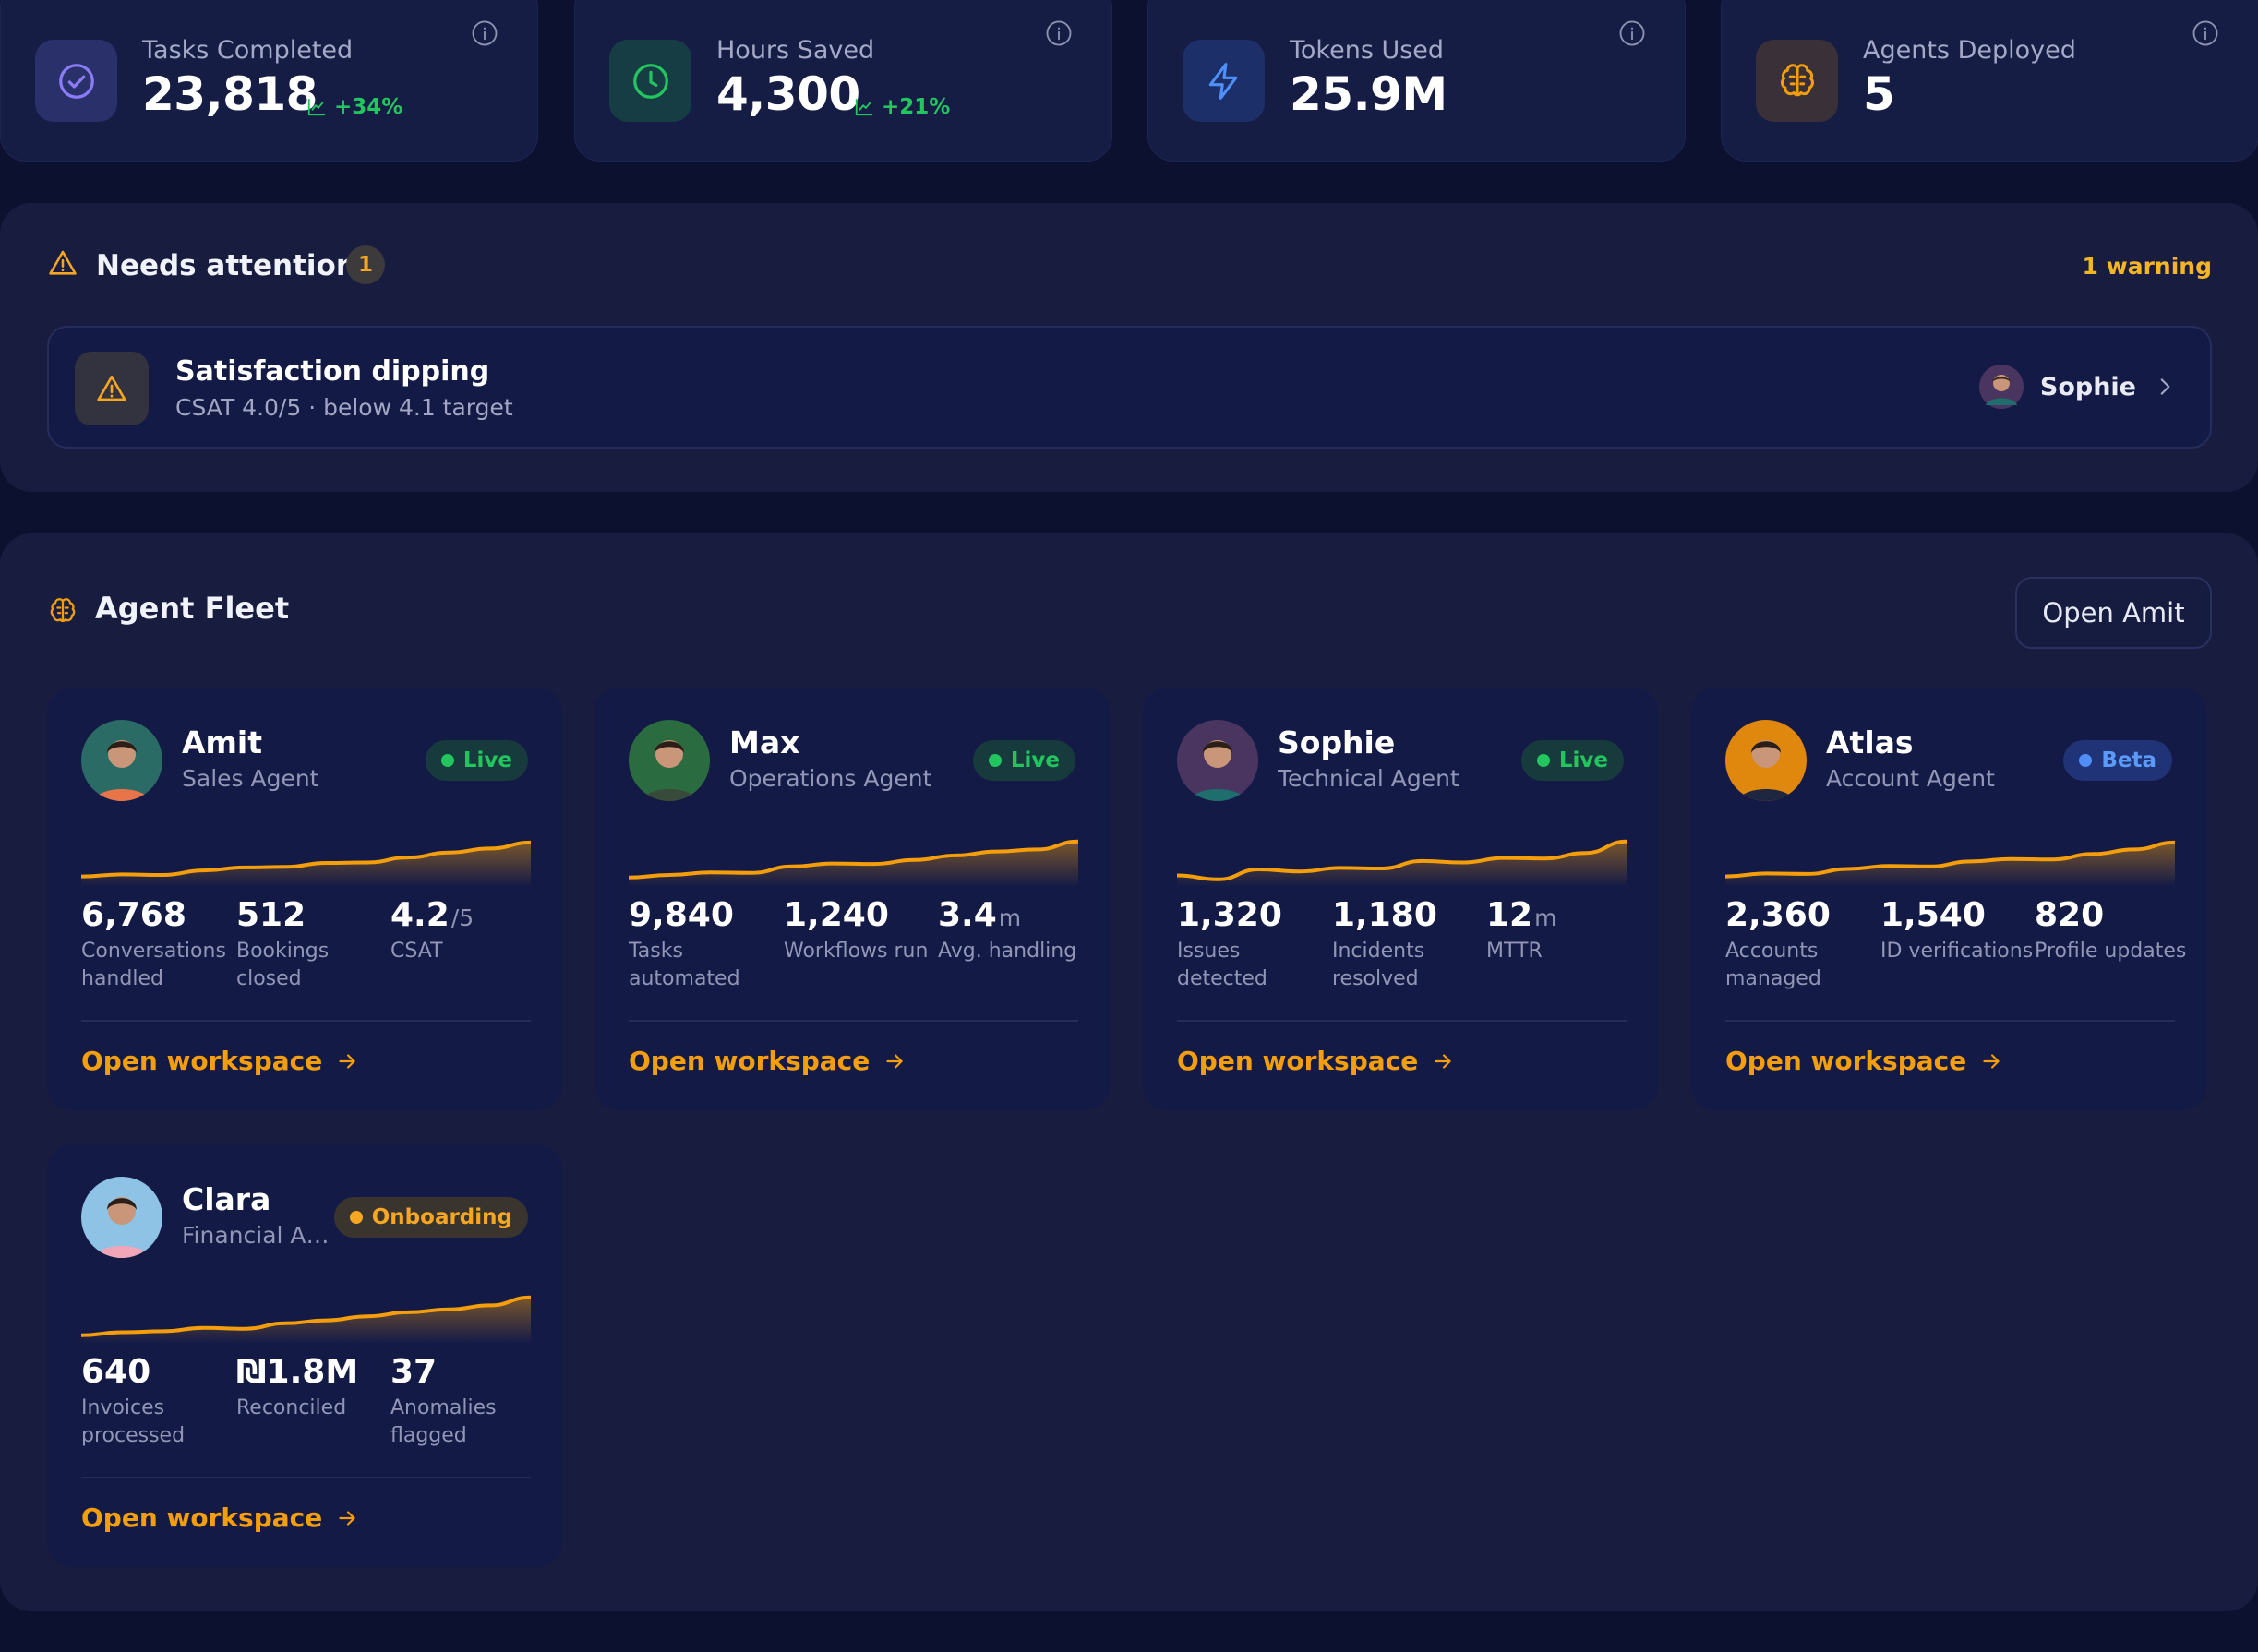 The height and width of the screenshot is (1652, 2258). What do you see at coordinates (856, 952) in the screenshot?
I see `metric-label: Workflows run` at bounding box center [856, 952].